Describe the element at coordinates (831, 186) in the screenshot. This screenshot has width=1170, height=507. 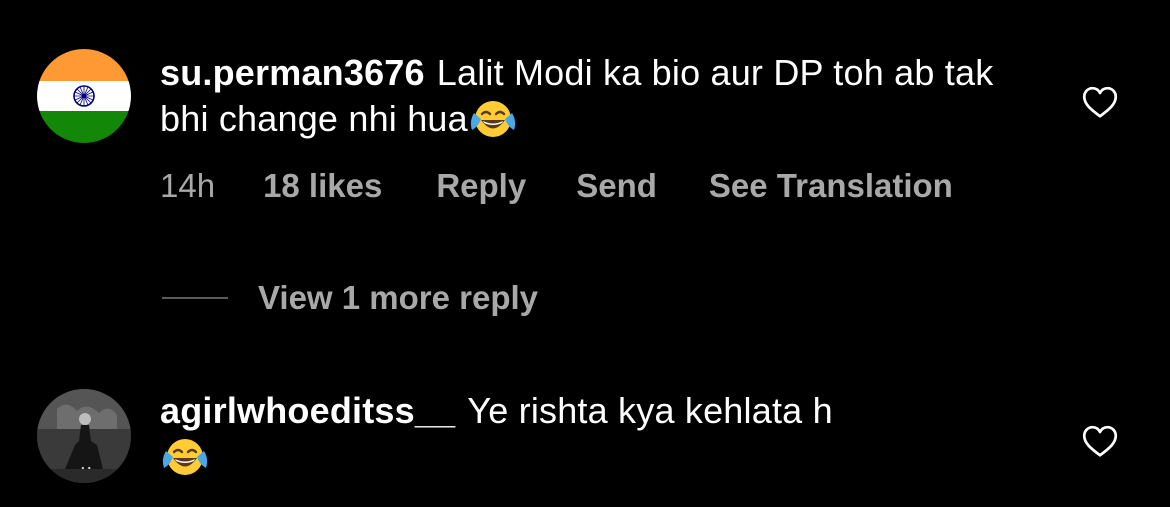
I see `see-translation-button: See Translation` at that location.